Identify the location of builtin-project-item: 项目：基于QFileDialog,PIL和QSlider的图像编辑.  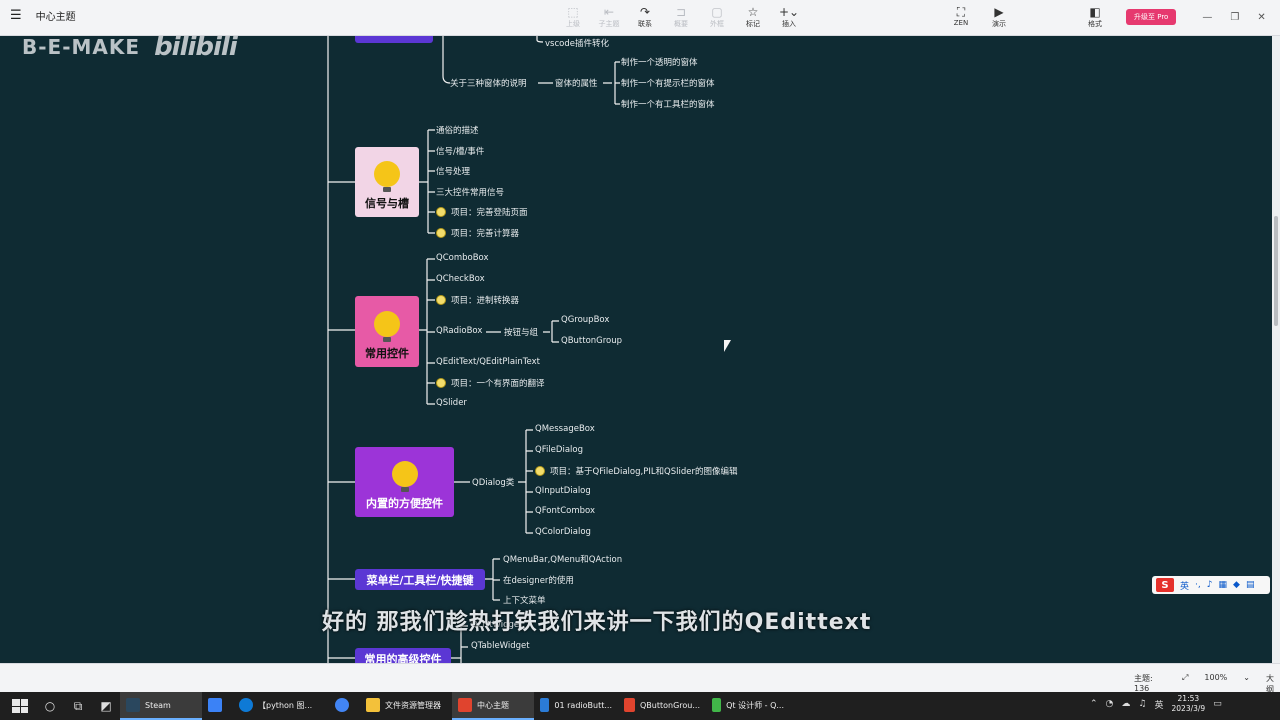
(636, 471).